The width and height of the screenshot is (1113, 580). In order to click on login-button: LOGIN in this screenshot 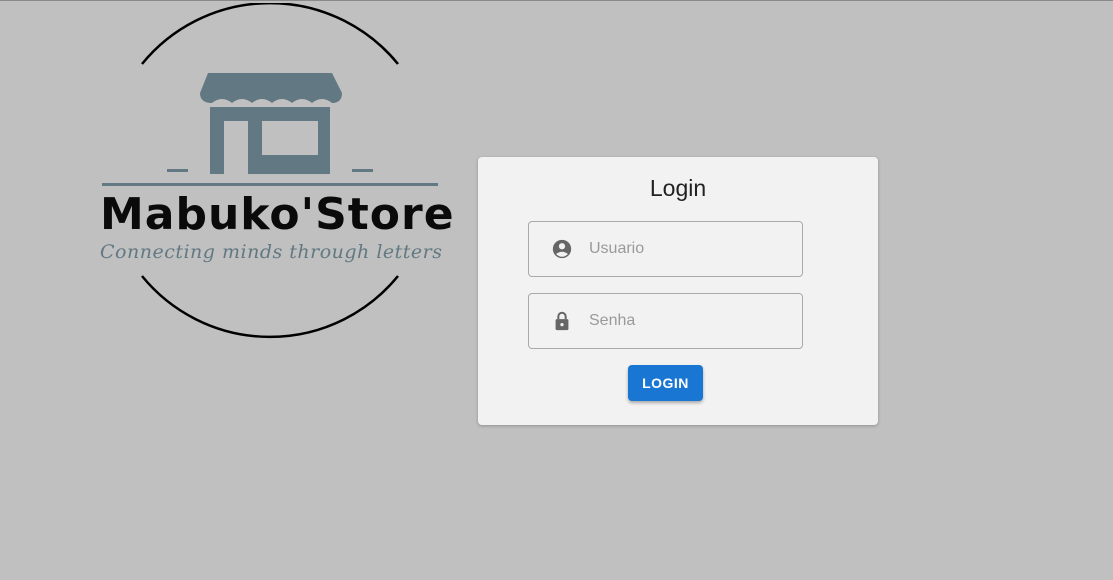, I will do `click(665, 383)`.